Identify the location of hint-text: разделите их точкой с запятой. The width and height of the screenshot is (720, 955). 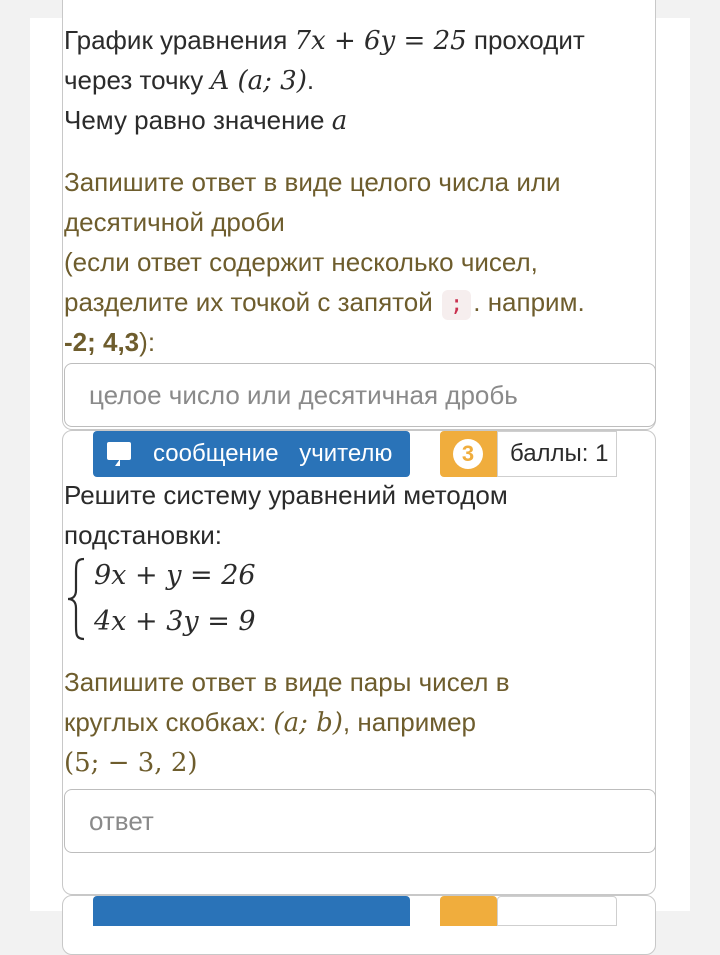
(252, 302).